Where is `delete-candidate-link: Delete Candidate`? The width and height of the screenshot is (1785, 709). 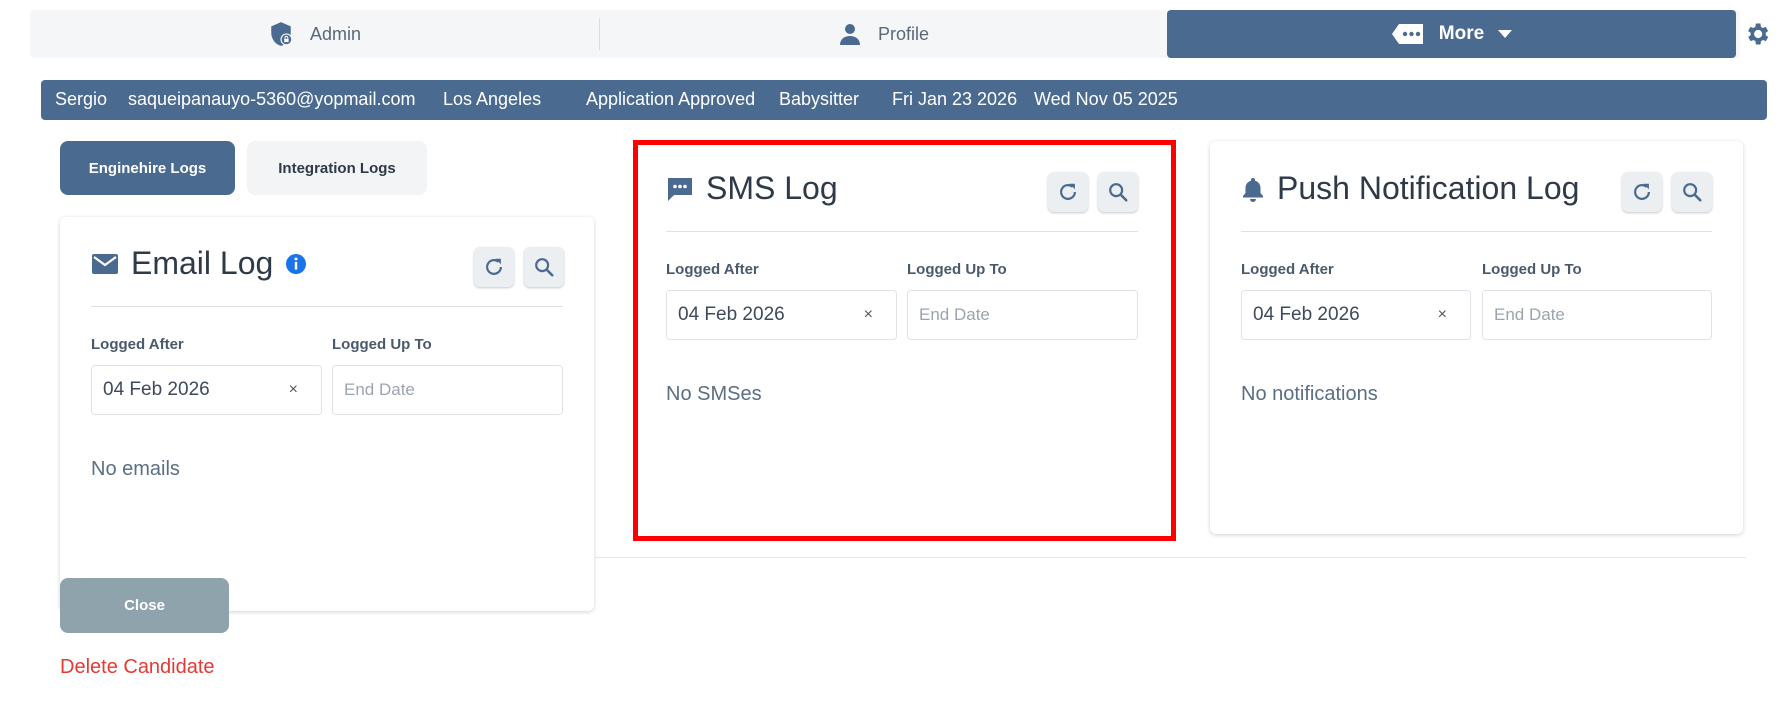
delete-candidate-link: Delete Candidate is located at coordinates (137, 667).